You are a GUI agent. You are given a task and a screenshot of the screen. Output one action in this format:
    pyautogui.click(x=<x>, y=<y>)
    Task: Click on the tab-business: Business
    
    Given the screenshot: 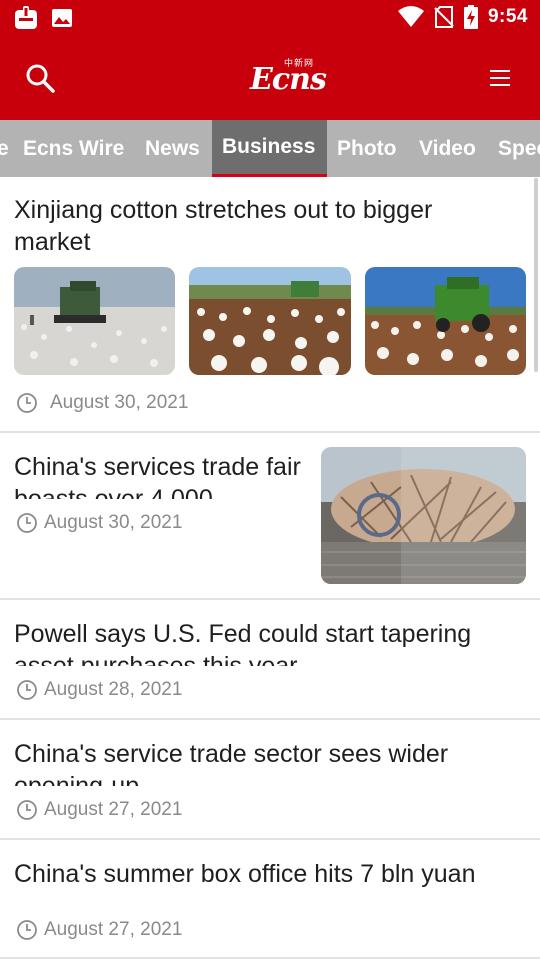 What is the action you would take?
    pyautogui.click(x=269, y=148)
    